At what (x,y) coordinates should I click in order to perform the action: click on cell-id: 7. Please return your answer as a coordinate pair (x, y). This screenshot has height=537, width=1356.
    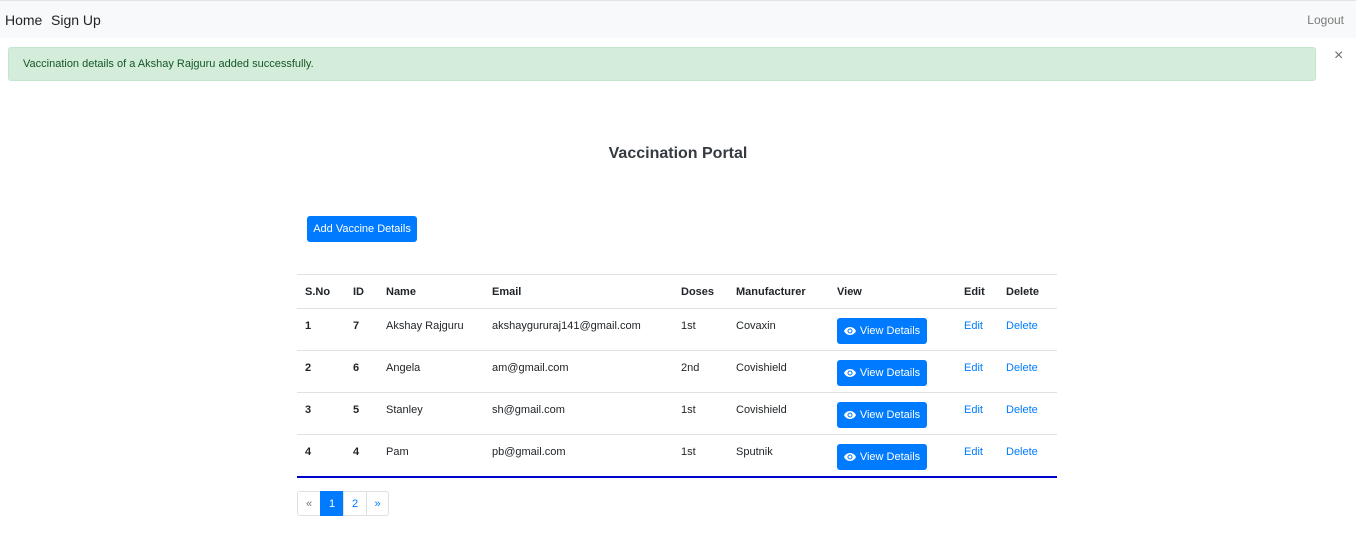
    Looking at the image, I should click on (361, 329).